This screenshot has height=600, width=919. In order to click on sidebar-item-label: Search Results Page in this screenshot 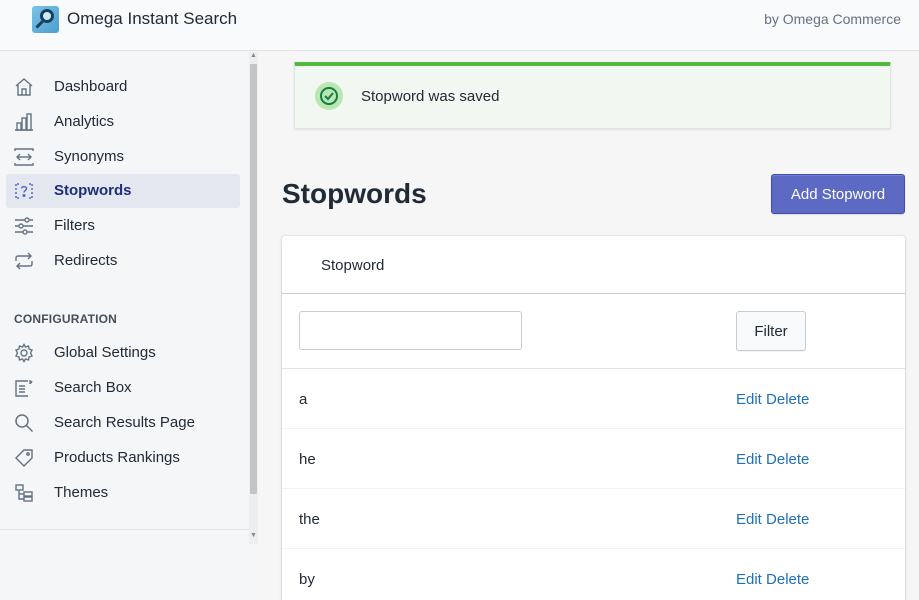, I will do `click(124, 422)`.